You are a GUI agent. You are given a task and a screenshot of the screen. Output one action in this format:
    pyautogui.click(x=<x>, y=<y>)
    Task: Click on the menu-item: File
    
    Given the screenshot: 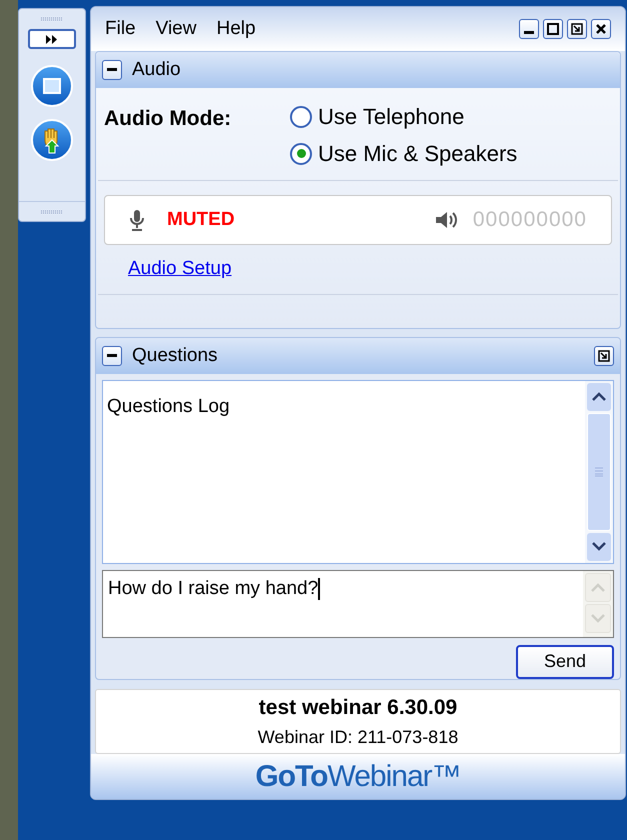 What is the action you would take?
    pyautogui.click(x=120, y=29)
    